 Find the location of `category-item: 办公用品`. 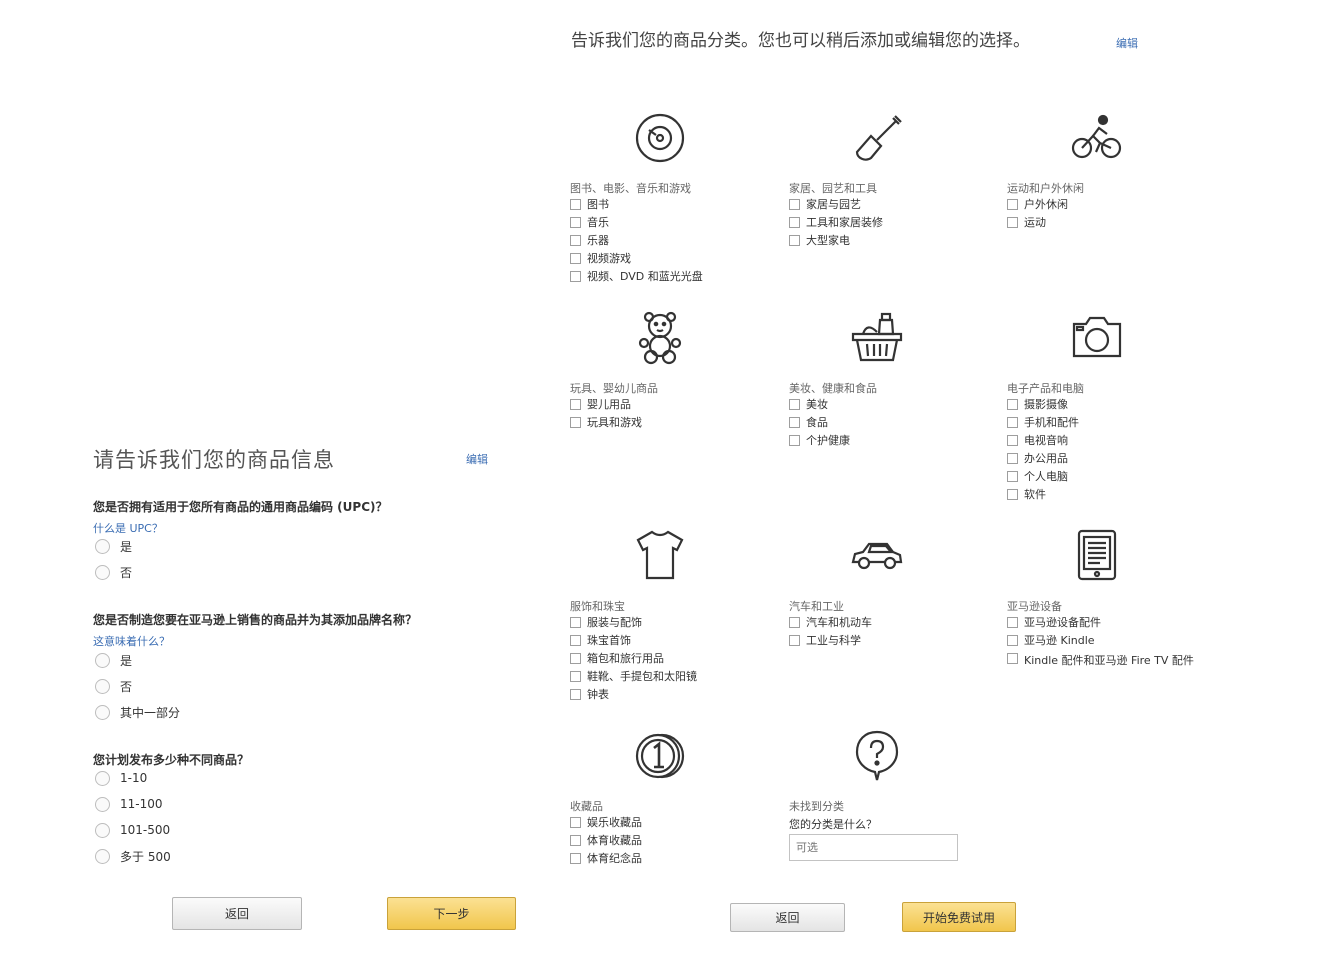

category-item: 办公用品 is located at coordinates (1043, 461).